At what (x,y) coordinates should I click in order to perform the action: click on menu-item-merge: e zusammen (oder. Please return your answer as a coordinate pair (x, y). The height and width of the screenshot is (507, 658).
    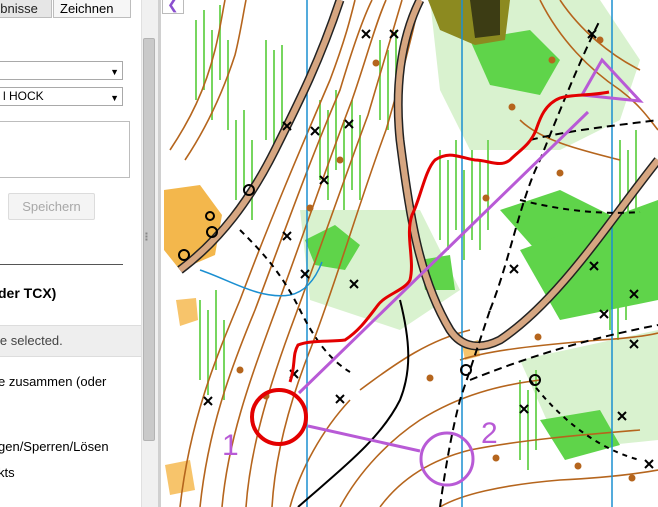
    Looking at the image, I should click on (53, 381).